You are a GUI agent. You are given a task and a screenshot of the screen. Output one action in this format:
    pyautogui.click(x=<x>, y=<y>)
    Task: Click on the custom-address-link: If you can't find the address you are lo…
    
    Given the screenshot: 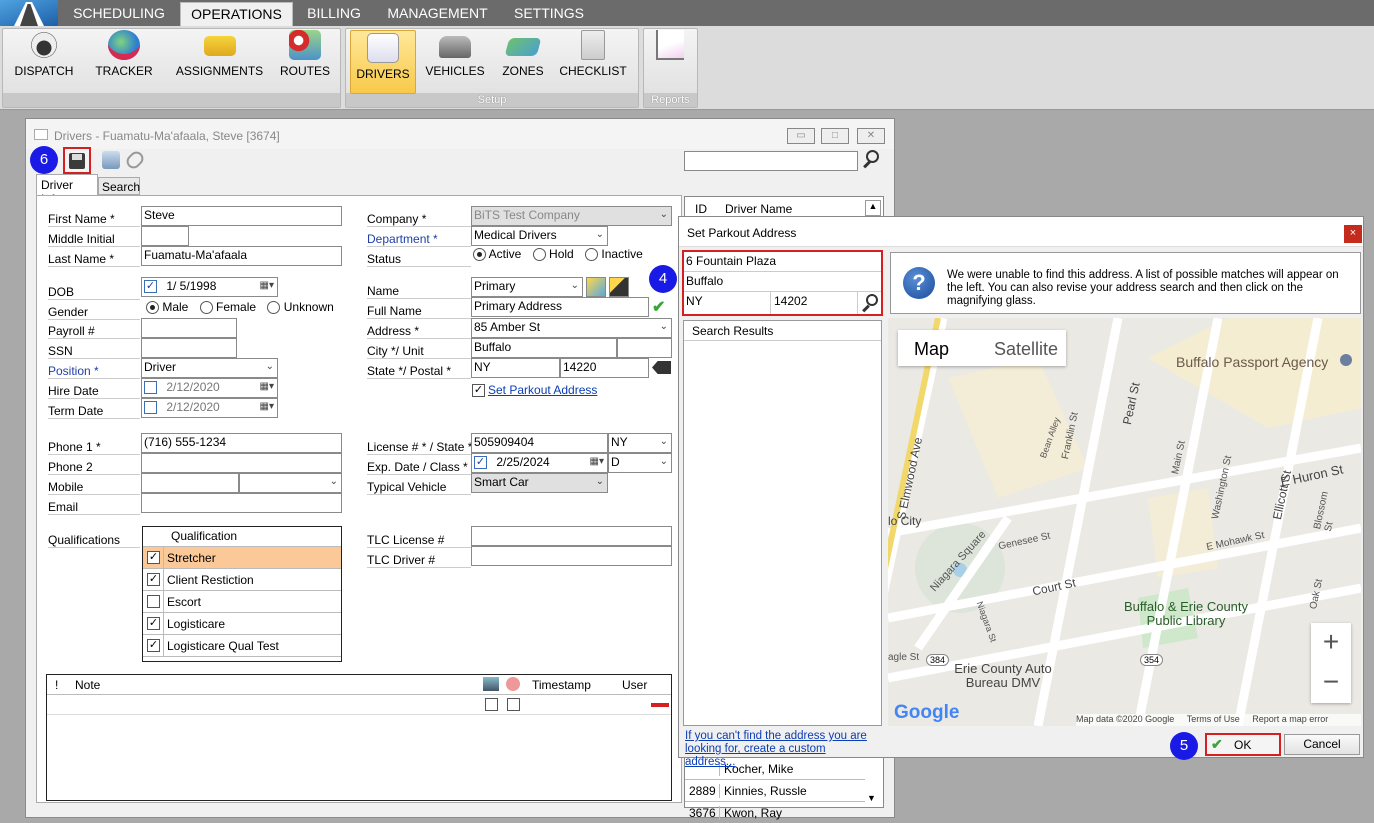 What is the action you would take?
    pyautogui.click(x=780, y=749)
    